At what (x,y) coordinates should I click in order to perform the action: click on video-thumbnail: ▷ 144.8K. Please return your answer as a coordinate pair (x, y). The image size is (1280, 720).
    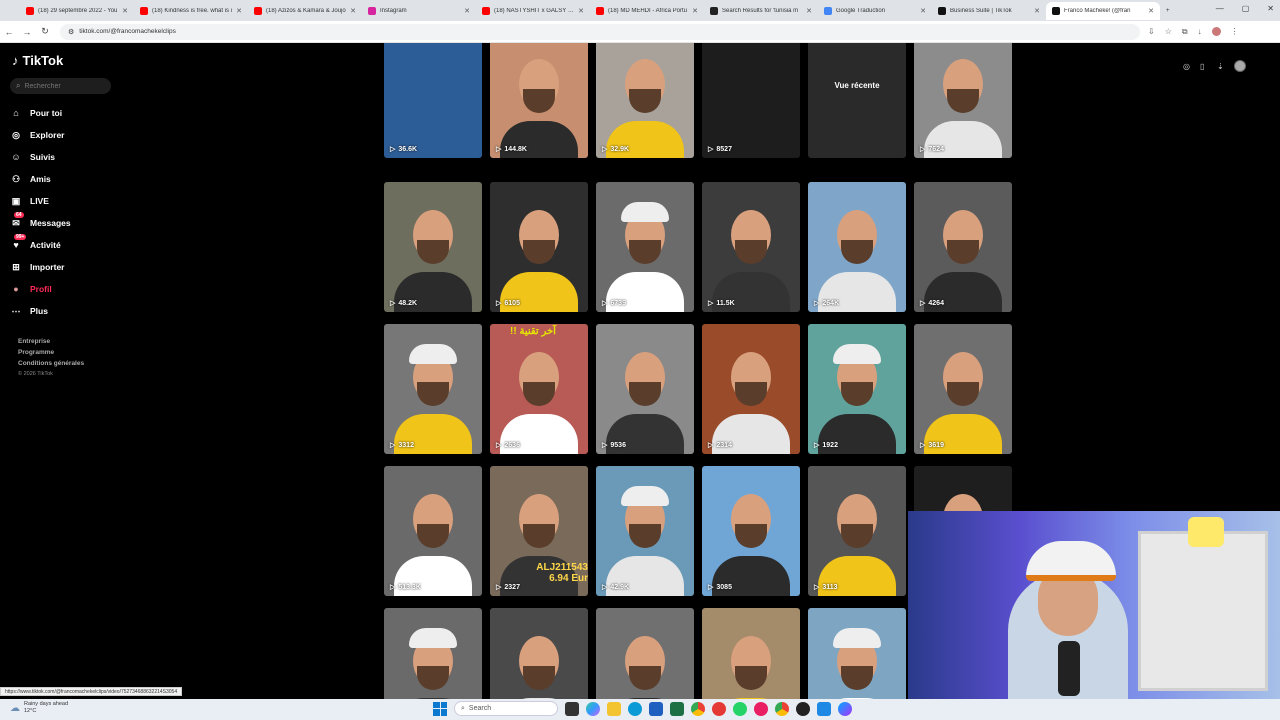
    Looking at the image, I should click on (539, 100).